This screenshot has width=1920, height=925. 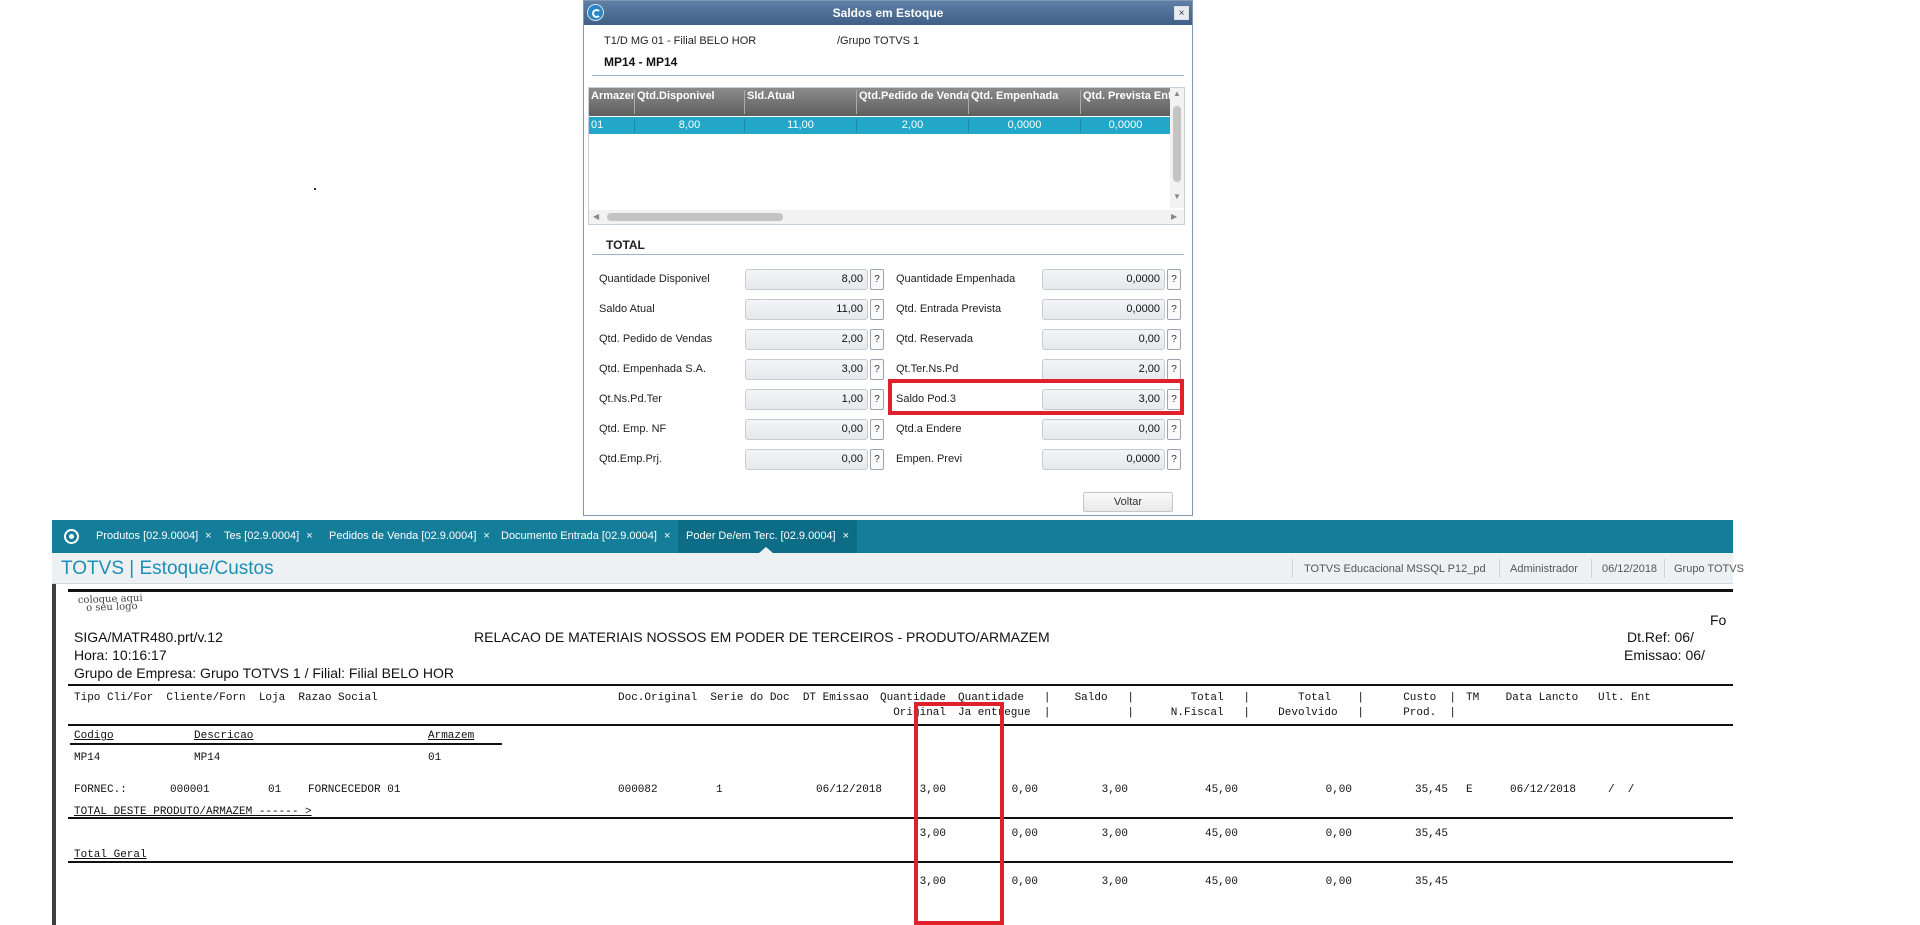 I want to click on col-qtd-pedido-vendas: Qtd.Pedido de Vendas, so click(x=913, y=102).